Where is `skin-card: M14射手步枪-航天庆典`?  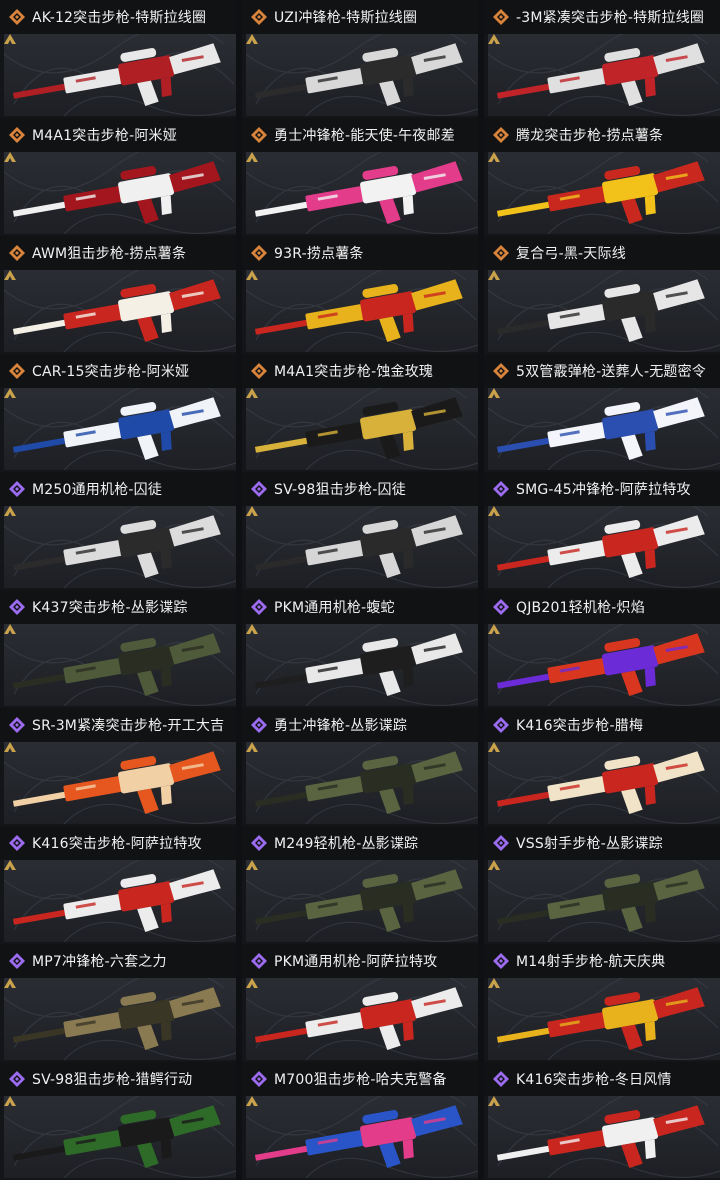 skin-card: M14射手步枪-航天庆典 is located at coordinates (602, 1003).